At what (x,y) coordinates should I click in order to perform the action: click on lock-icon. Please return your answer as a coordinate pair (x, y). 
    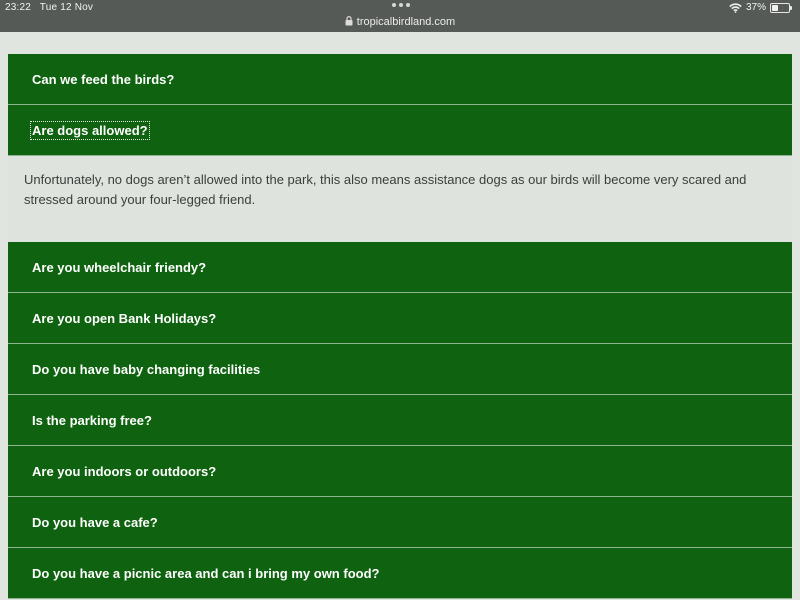
    Looking at the image, I should click on (349, 21).